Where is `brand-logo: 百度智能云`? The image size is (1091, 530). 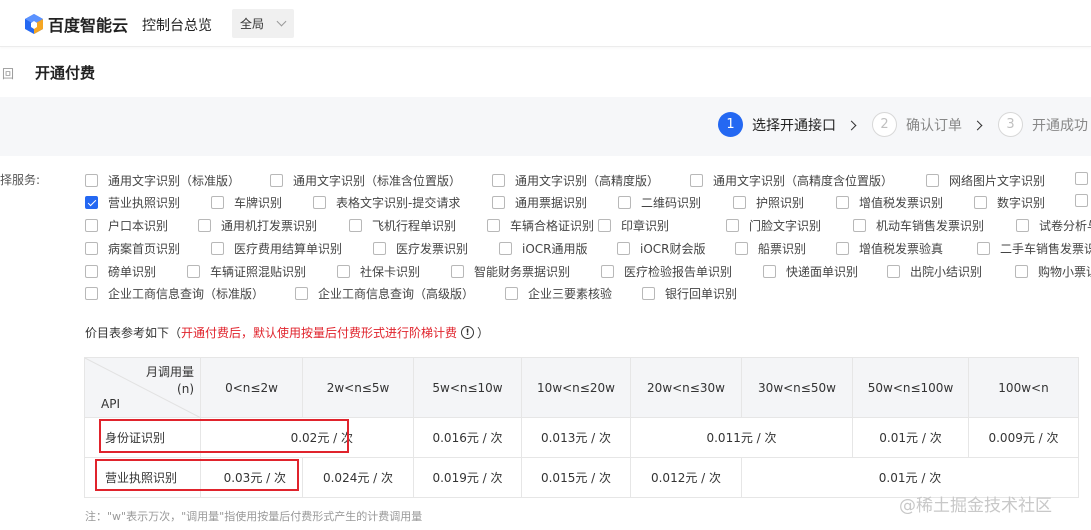
brand-logo: 百度智能云 is located at coordinates (76, 24).